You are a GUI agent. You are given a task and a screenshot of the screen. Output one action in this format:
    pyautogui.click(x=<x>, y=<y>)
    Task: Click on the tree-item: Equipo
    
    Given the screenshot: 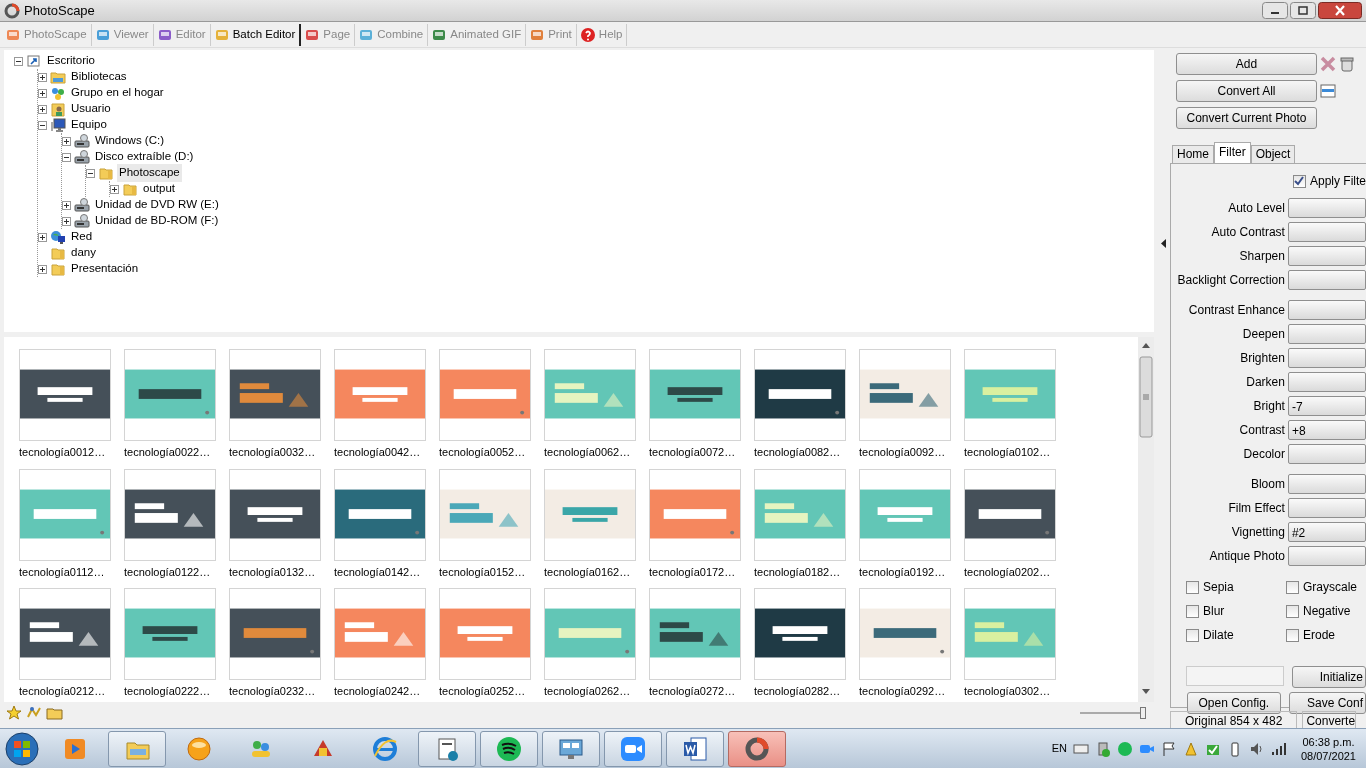 What is the action you would take?
    pyautogui.click(x=89, y=125)
    